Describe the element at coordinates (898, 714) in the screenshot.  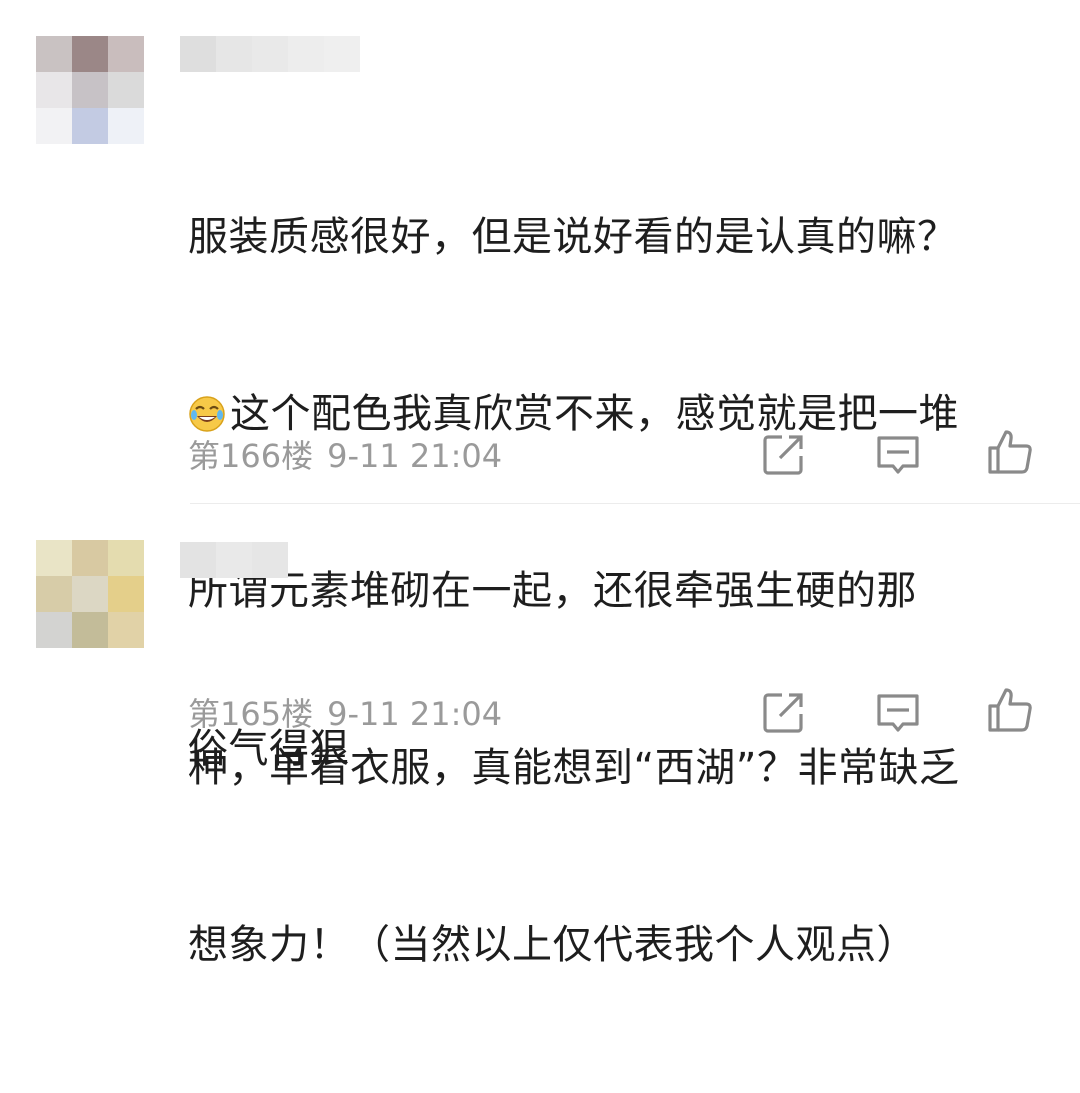
I see `comment-icon` at that location.